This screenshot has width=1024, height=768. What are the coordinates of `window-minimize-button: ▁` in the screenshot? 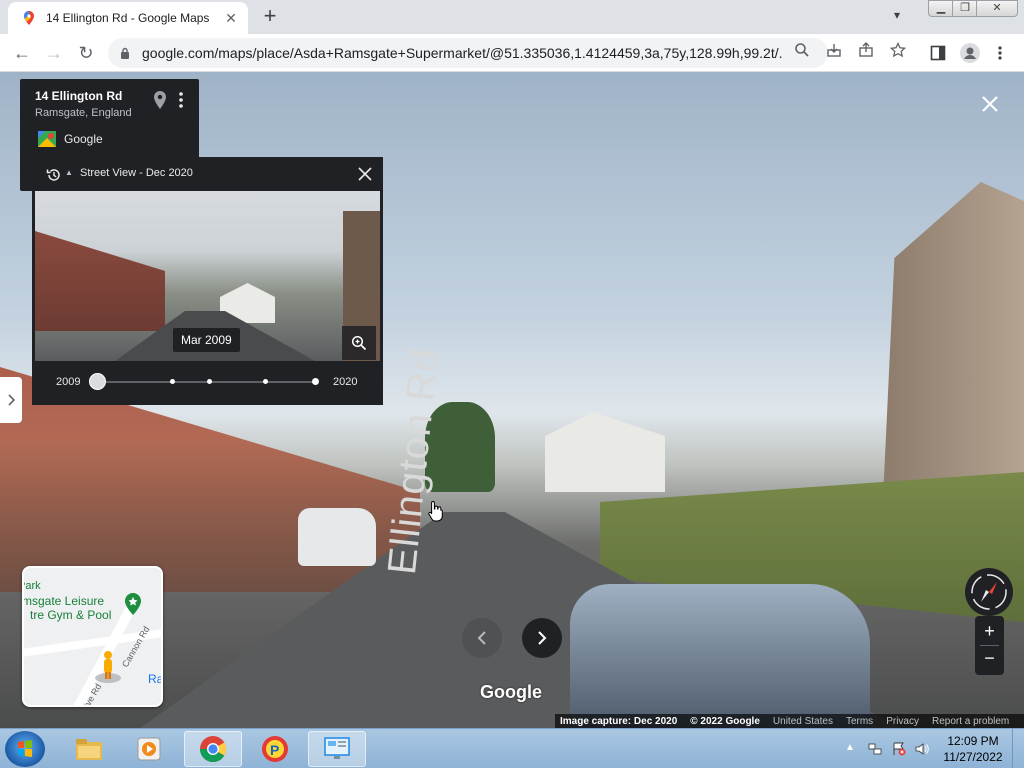 It's located at (941, 8).